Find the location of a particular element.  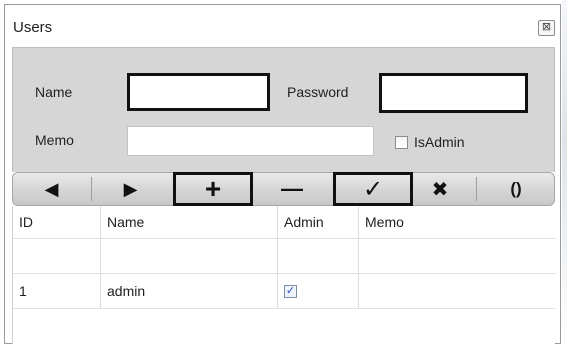

minus-icon: — is located at coordinates (292, 188).